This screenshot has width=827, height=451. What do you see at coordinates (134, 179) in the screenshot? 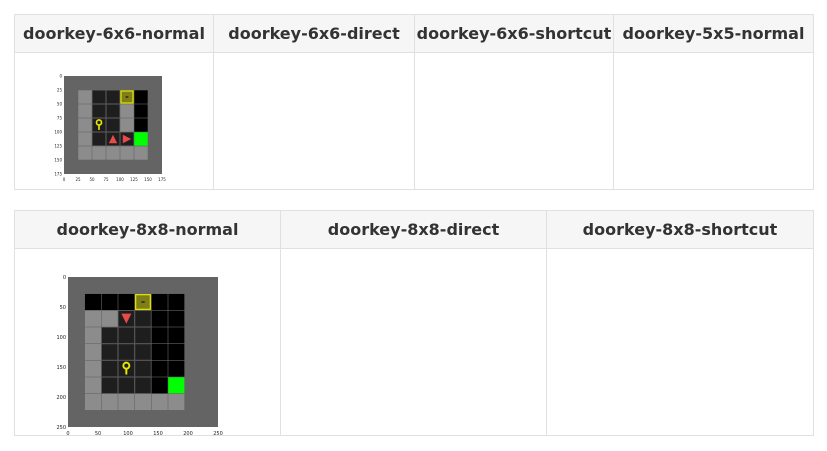
I see `x-tick-label: 125` at bounding box center [134, 179].